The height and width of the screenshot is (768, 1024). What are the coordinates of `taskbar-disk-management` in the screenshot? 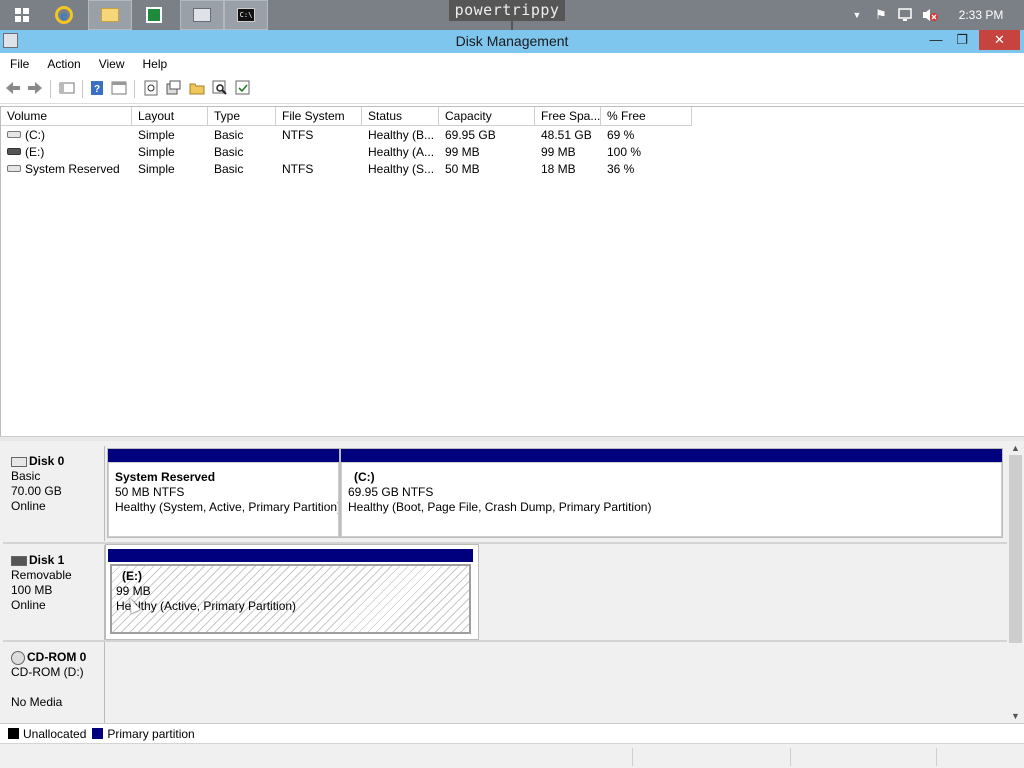 It's located at (202, 15).